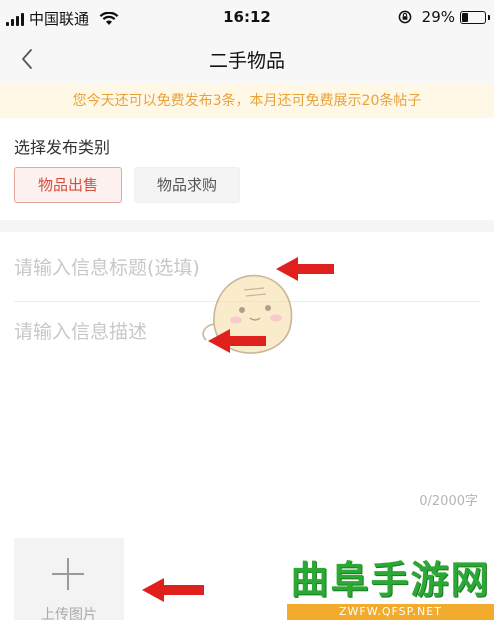 This screenshot has width=494, height=620. Describe the element at coordinates (69, 613) in the screenshot. I see `upload-label: 上传图片` at that location.